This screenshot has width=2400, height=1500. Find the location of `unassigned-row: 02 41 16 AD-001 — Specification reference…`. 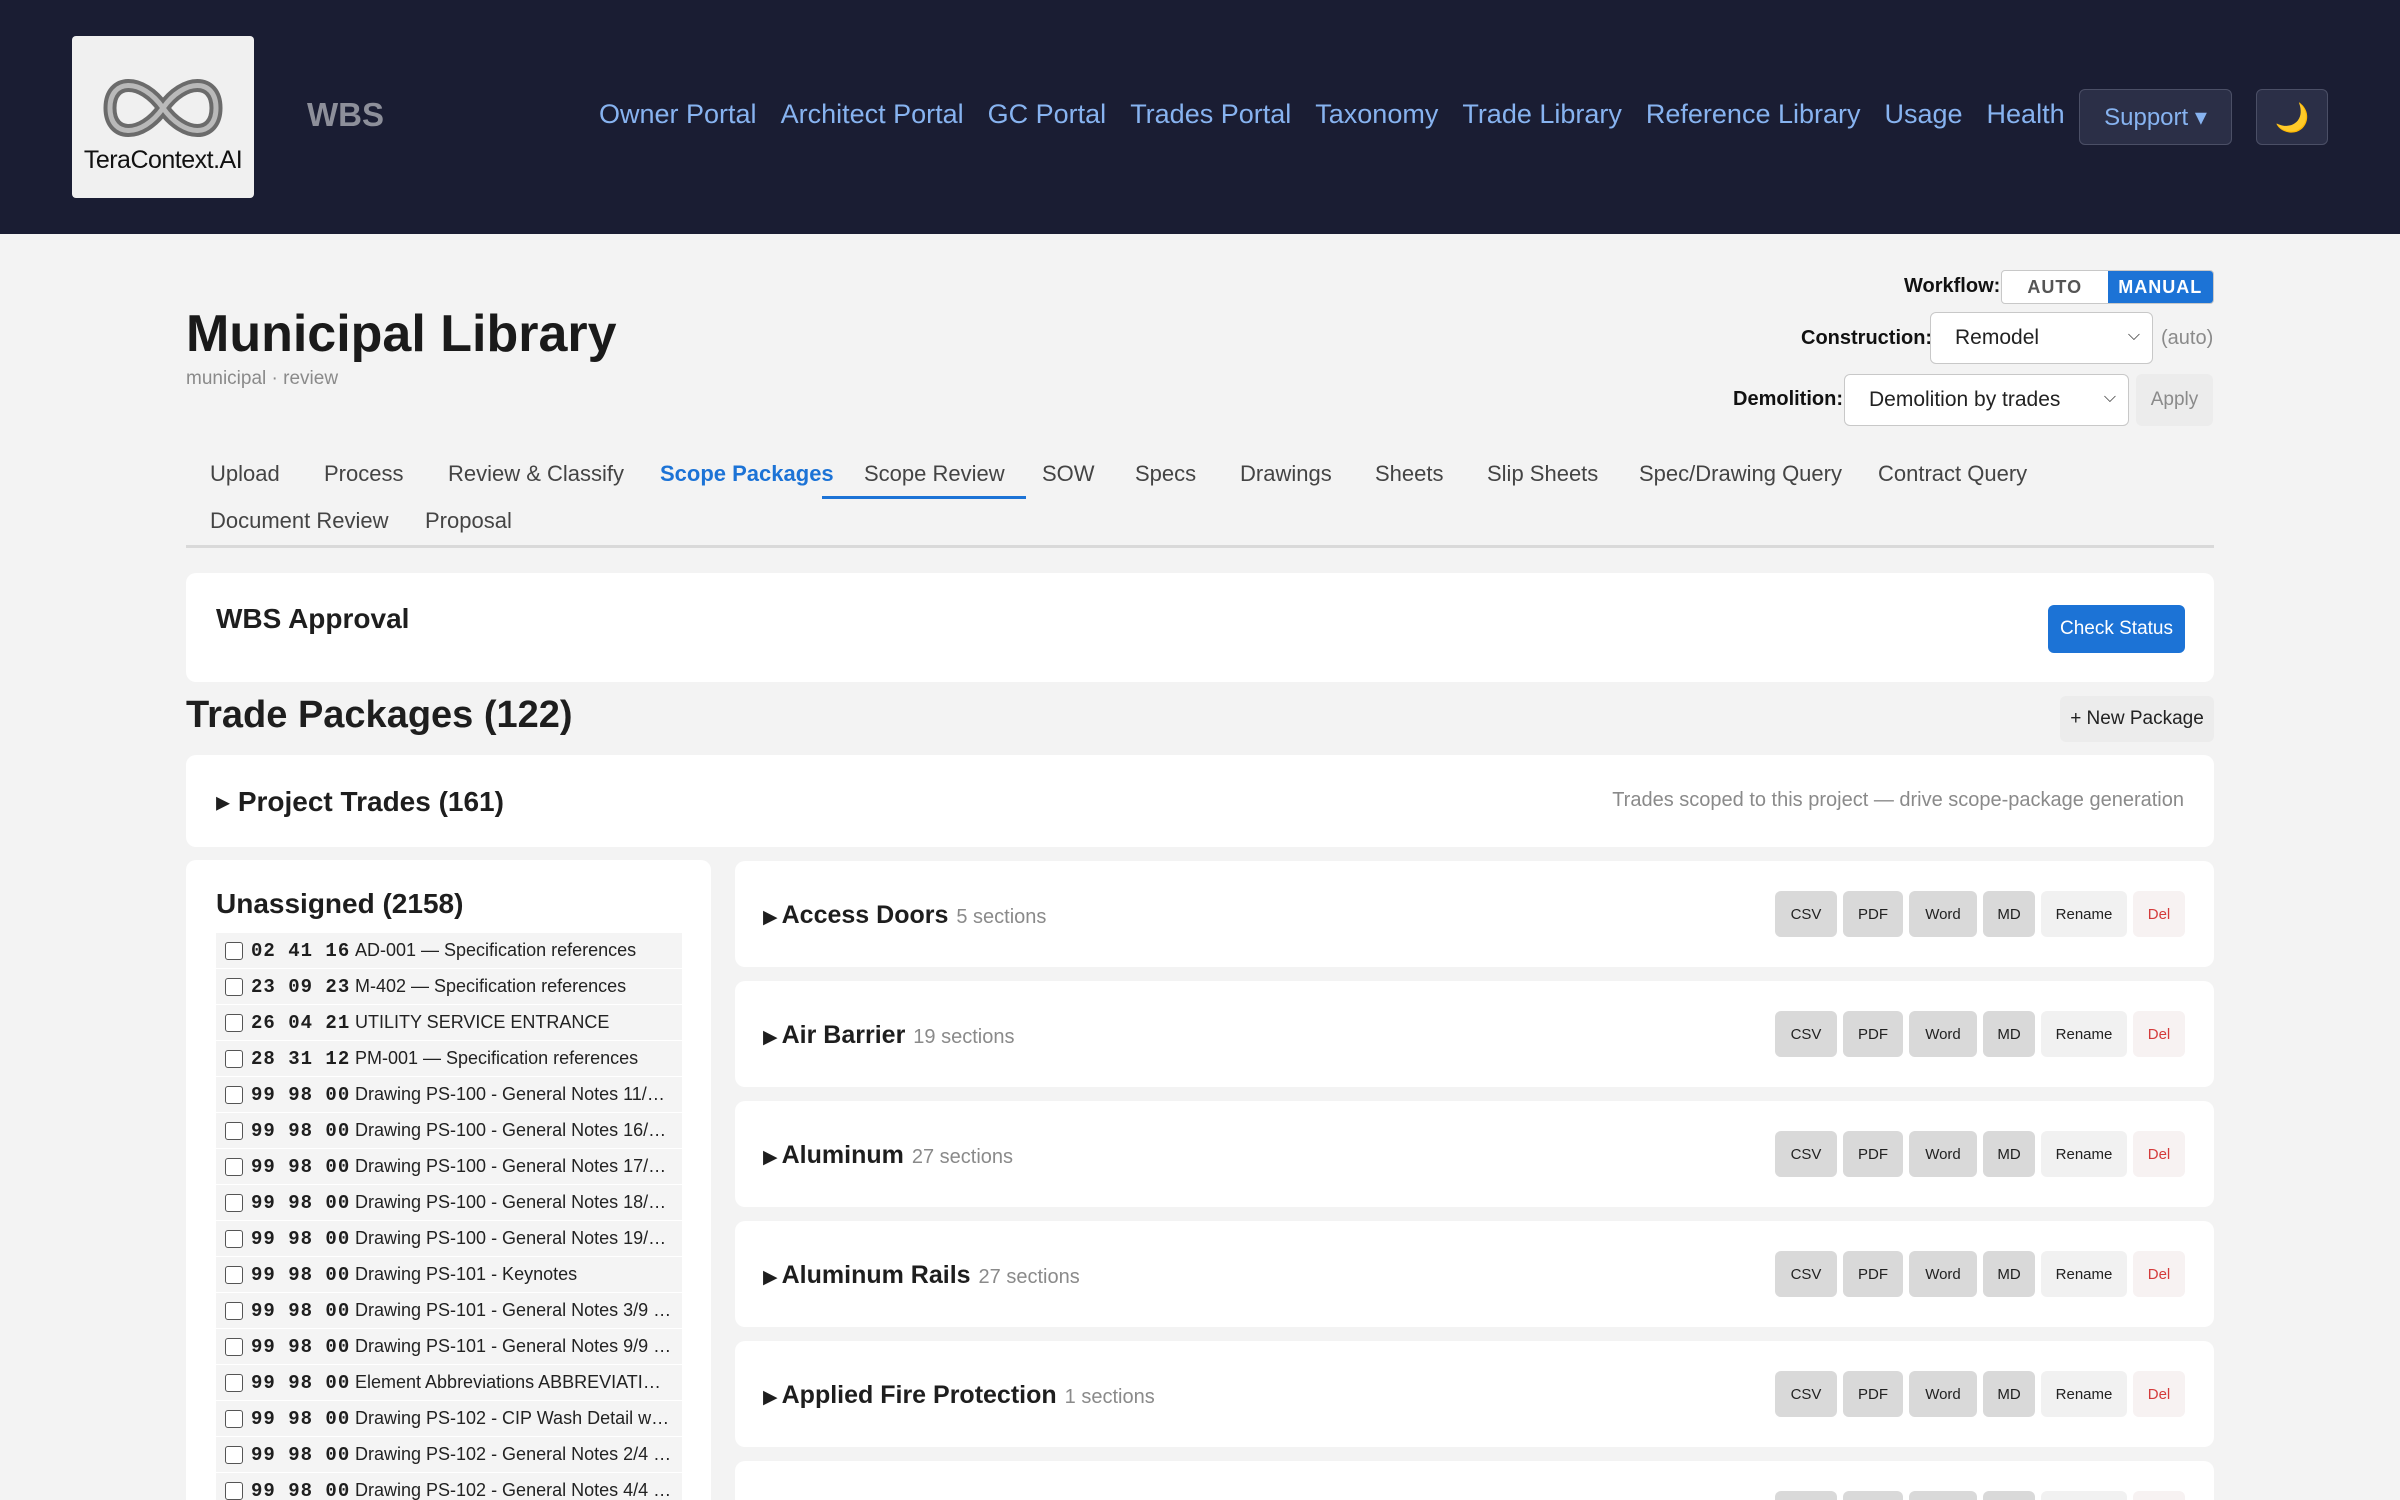

unassigned-row: 02 41 16 AD-001 — Specification reference… is located at coordinates (449, 951).